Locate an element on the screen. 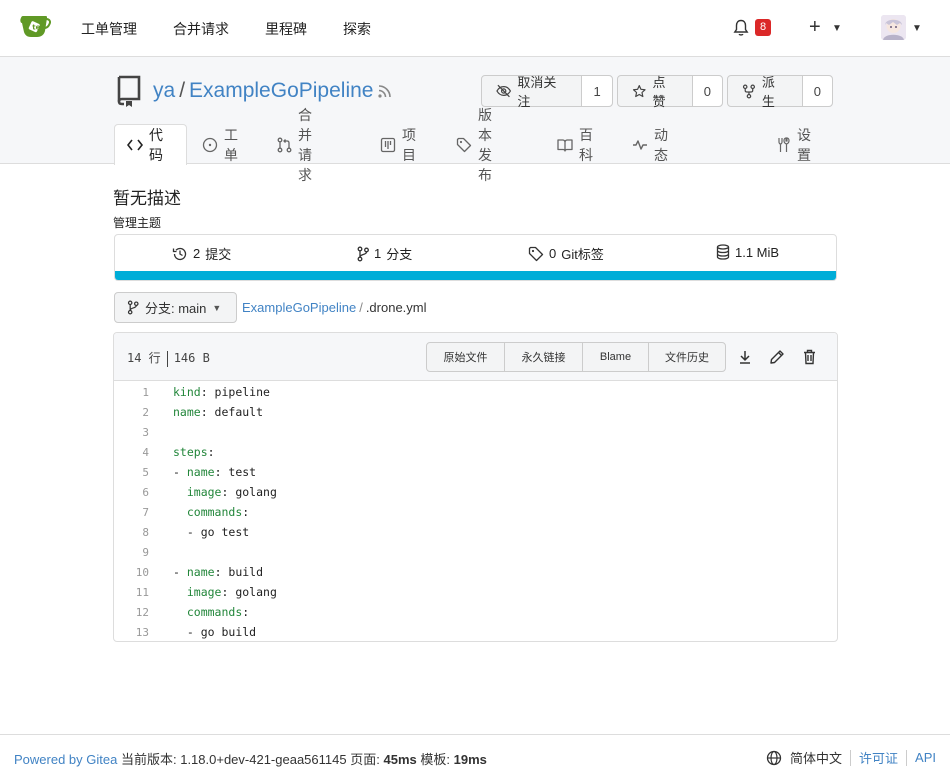 The image size is (950, 775). line-number: 11 is located at coordinates (131, 592).